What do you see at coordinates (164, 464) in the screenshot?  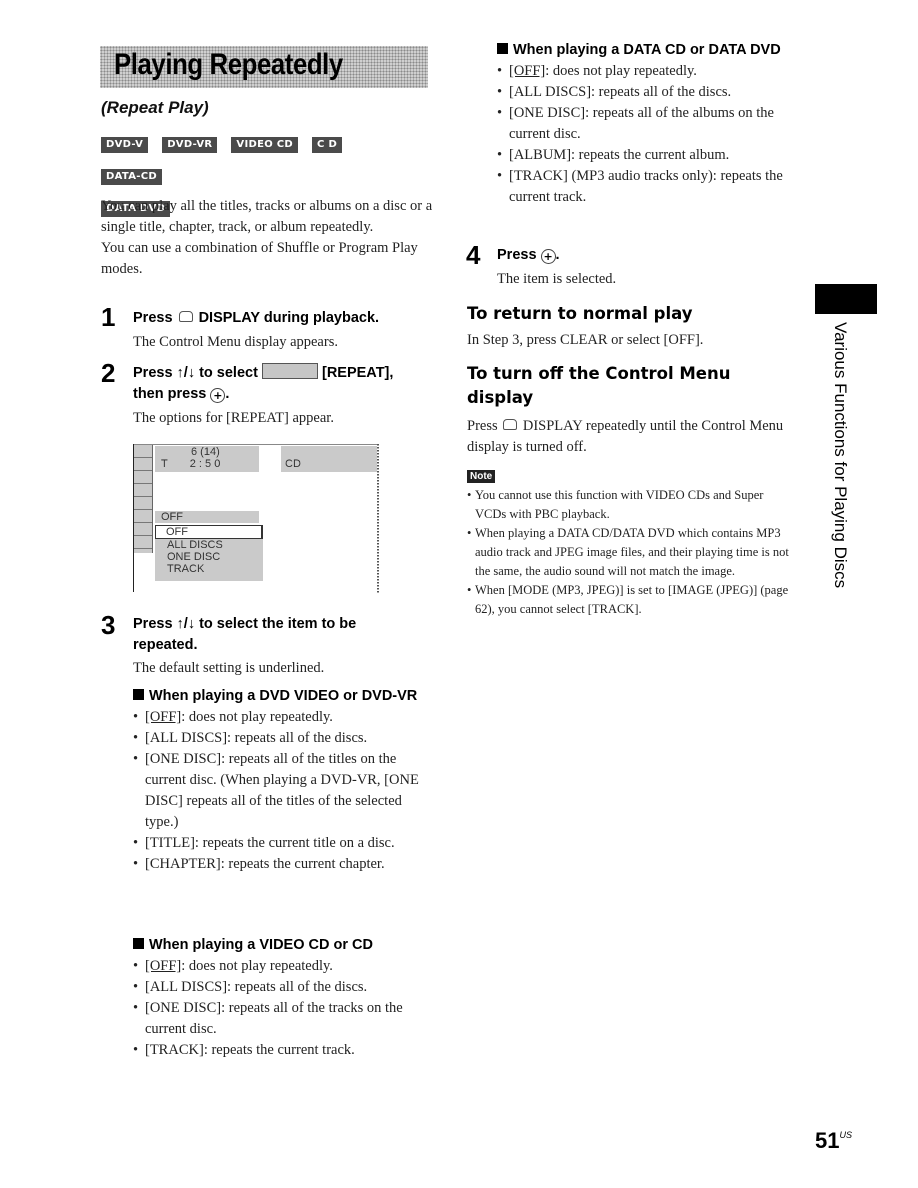 I see `osd-track-label: T` at bounding box center [164, 464].